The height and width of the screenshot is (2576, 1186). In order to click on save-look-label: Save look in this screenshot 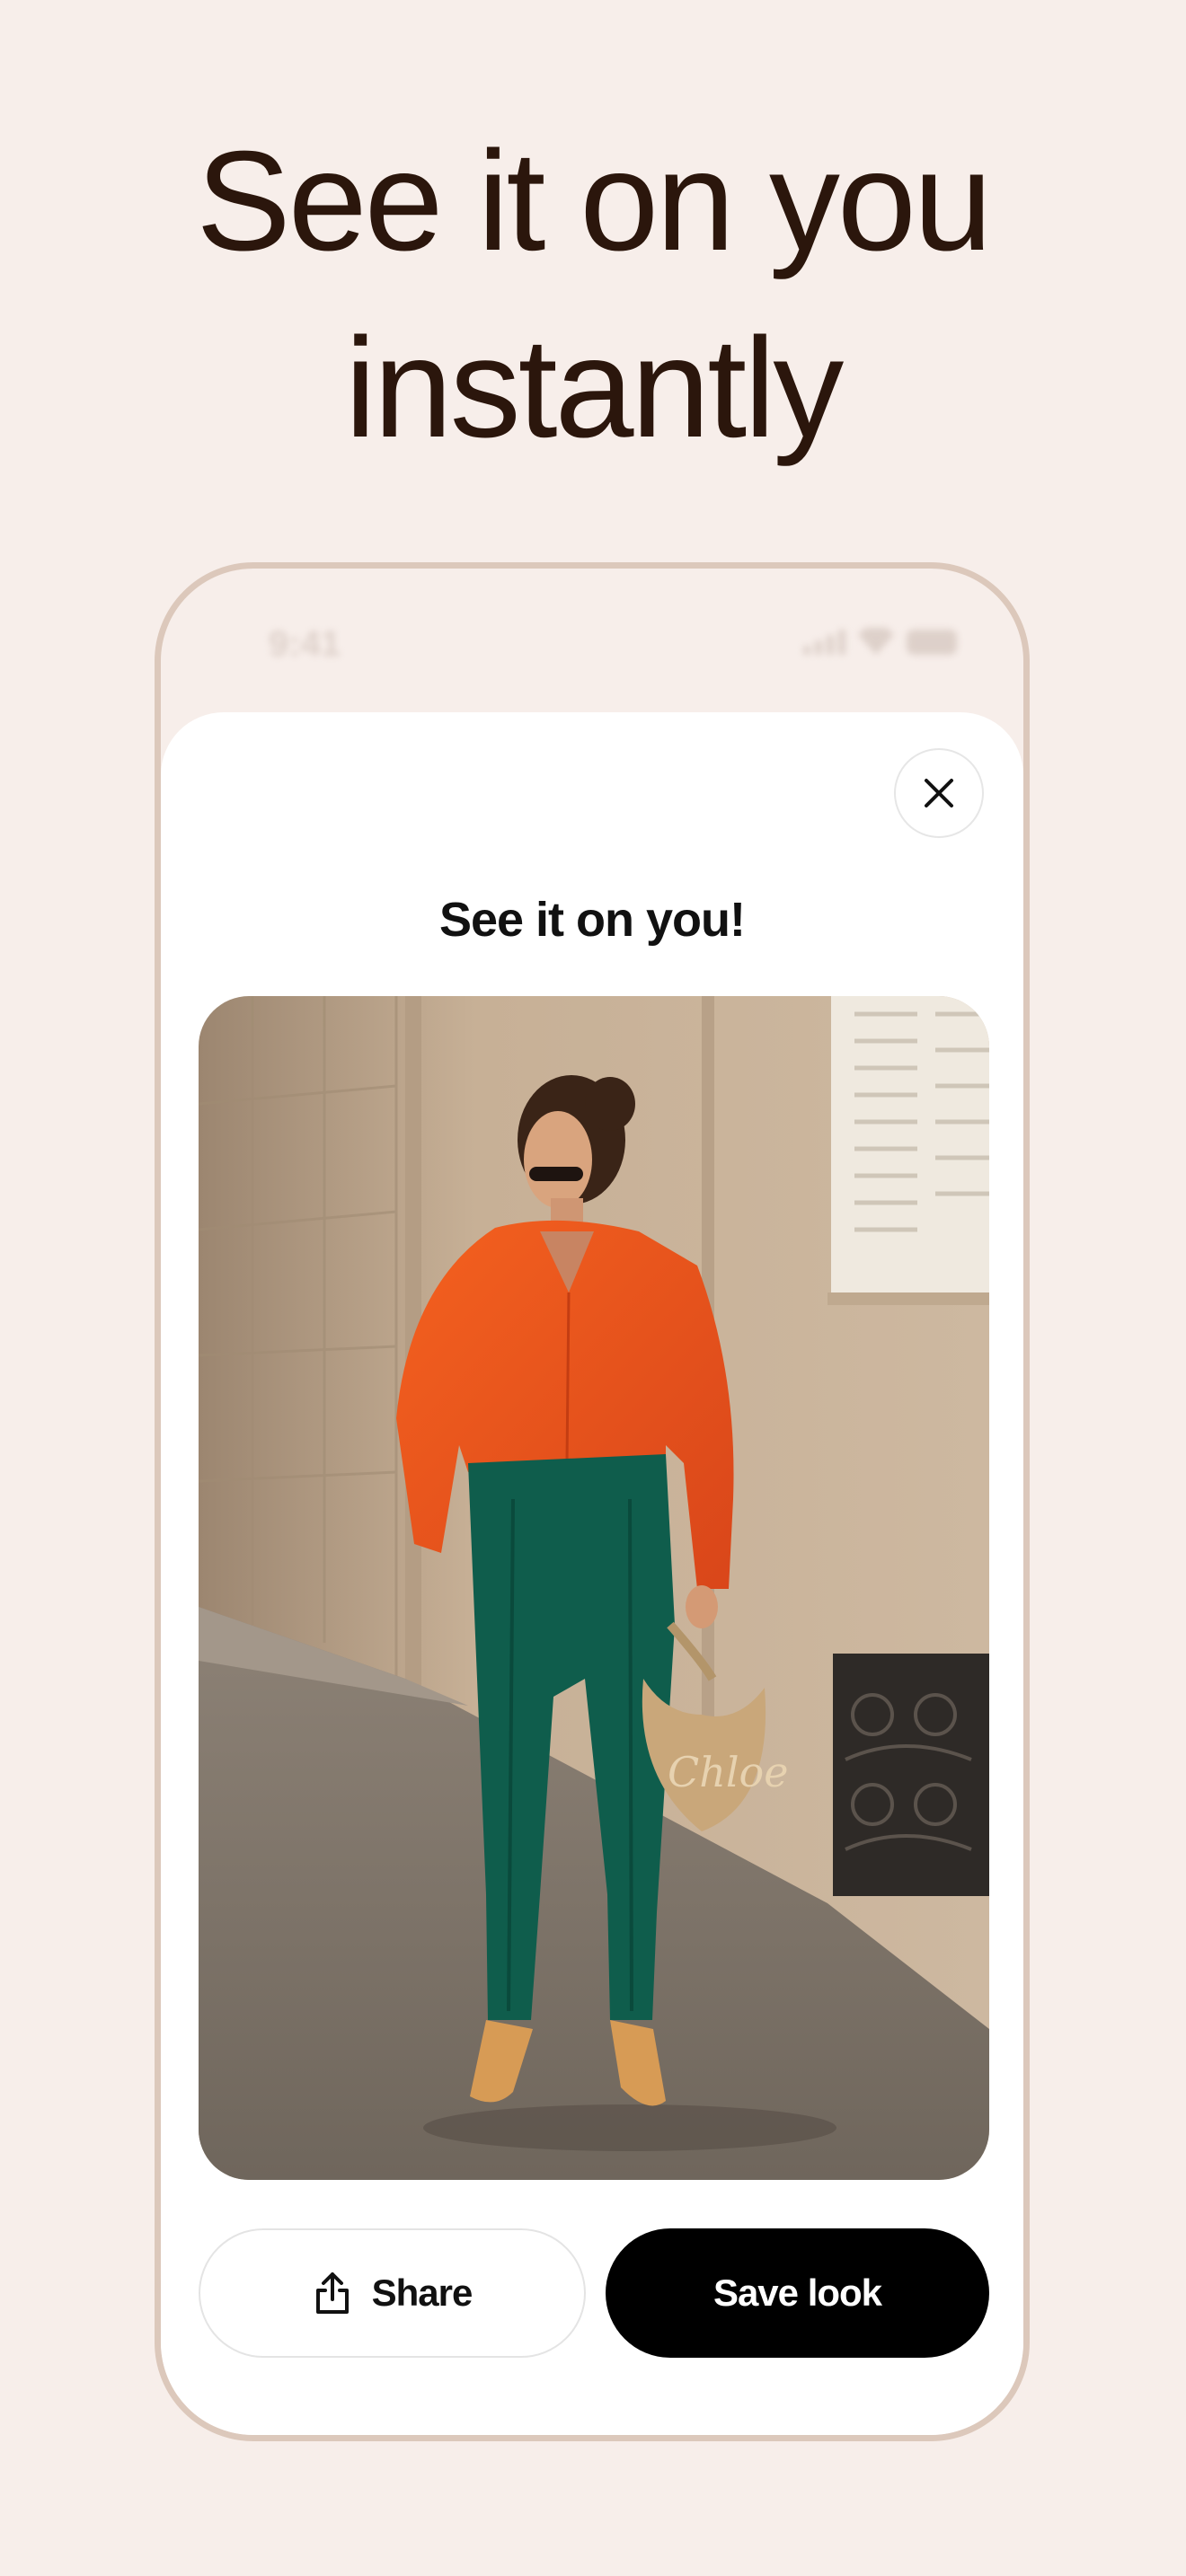, I will do `click(797, 2293)`.